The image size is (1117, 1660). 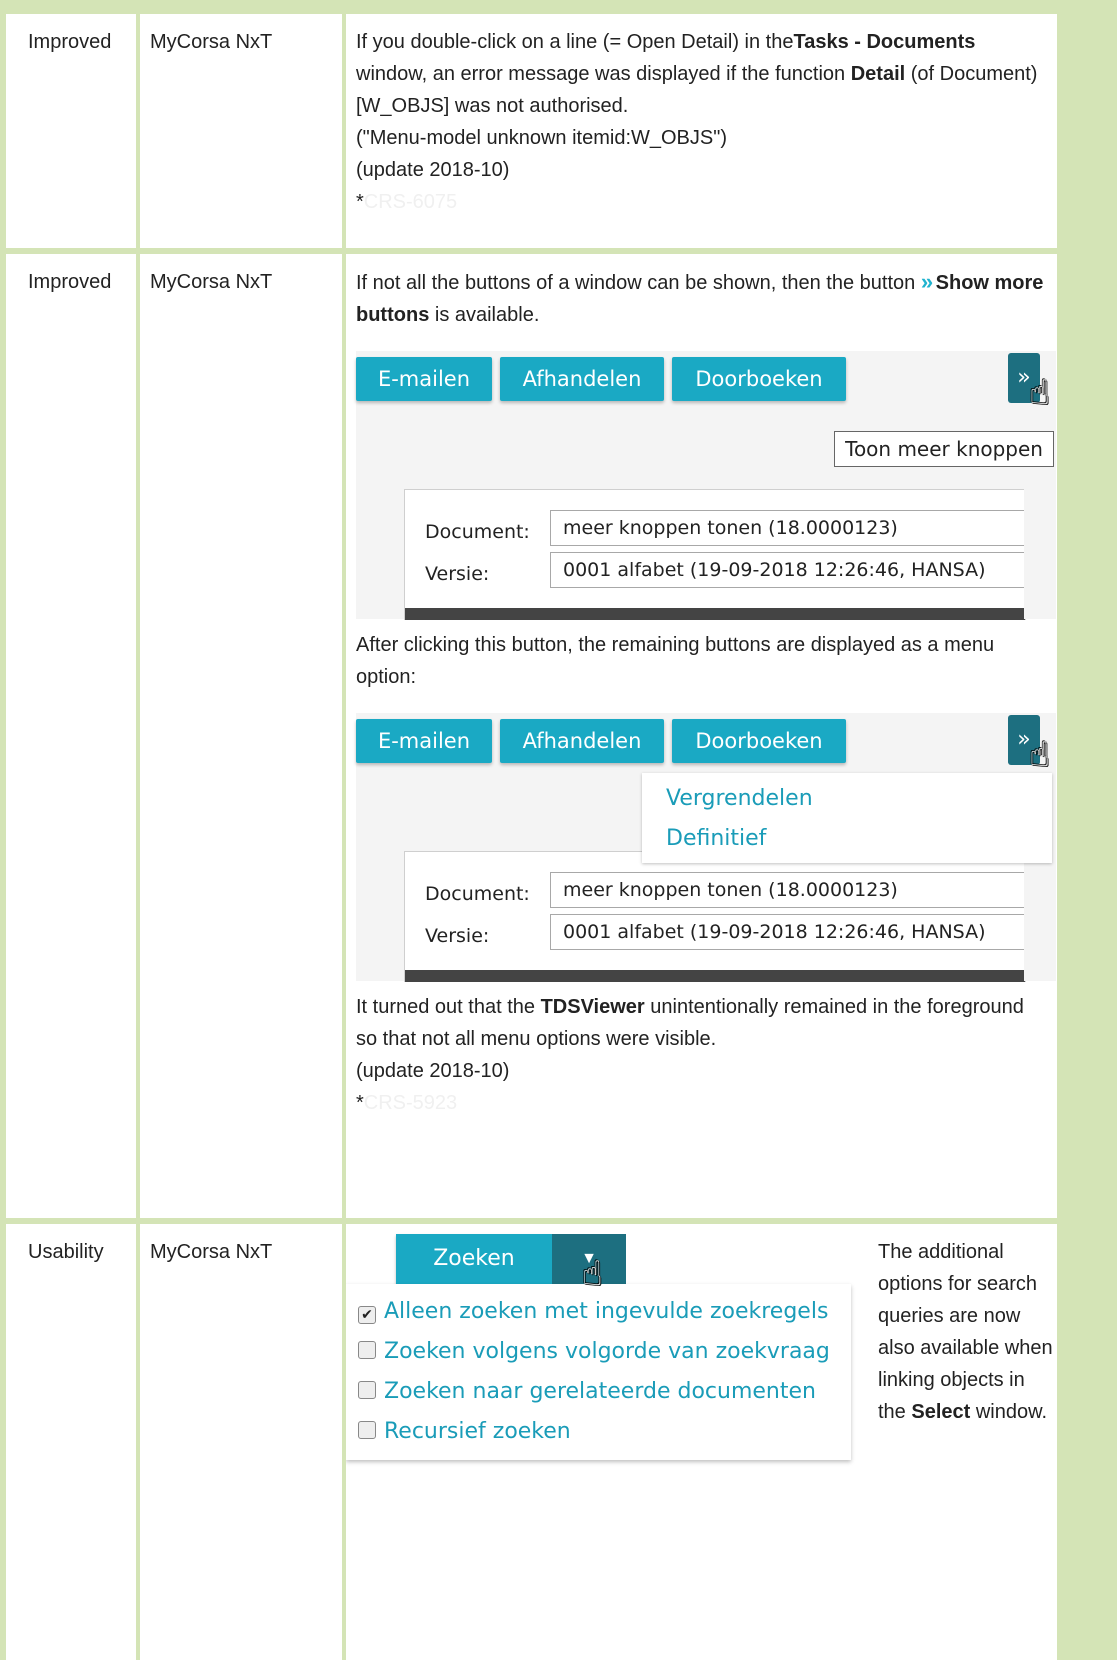 I want to click on row2-type-cell: Improved, so click(x=71, y=736).